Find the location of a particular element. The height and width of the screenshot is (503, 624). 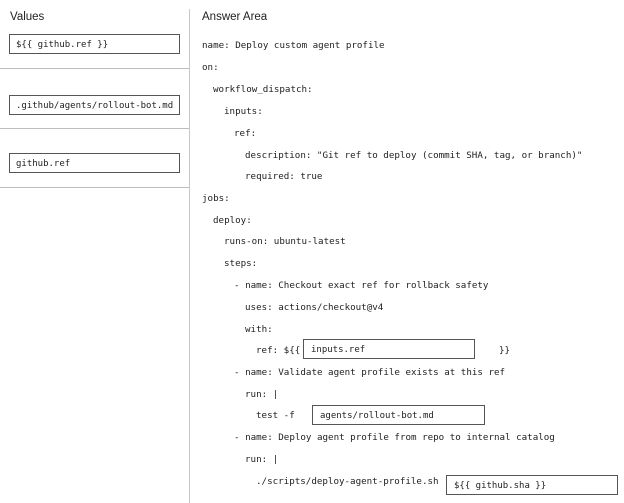

code-line-jobs: jobs: is located at coordinates (216, 198).